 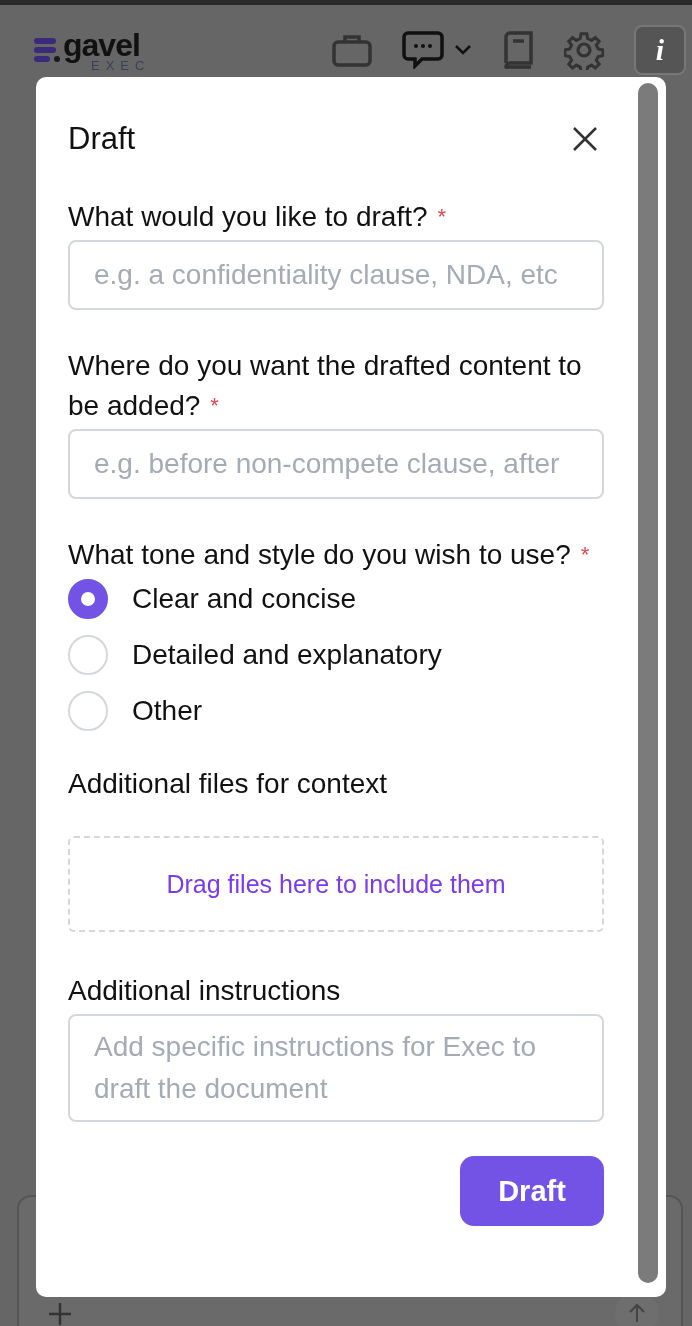 I want to click on radio-button, so click(x=88, y=599).